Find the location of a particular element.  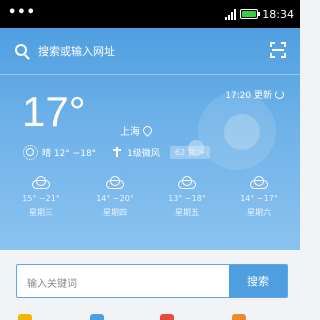

header-divider is located at coordinates (150, 74).